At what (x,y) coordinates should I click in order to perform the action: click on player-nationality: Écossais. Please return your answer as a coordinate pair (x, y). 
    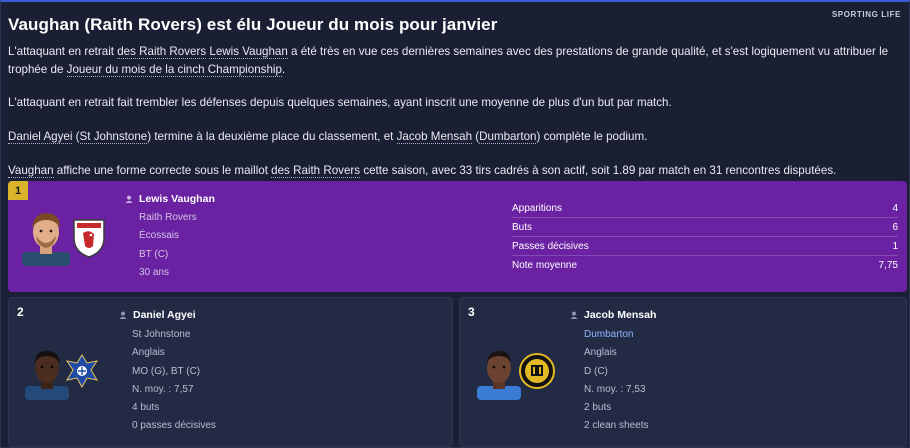
    Looking at the image, I should click on (159, 235).